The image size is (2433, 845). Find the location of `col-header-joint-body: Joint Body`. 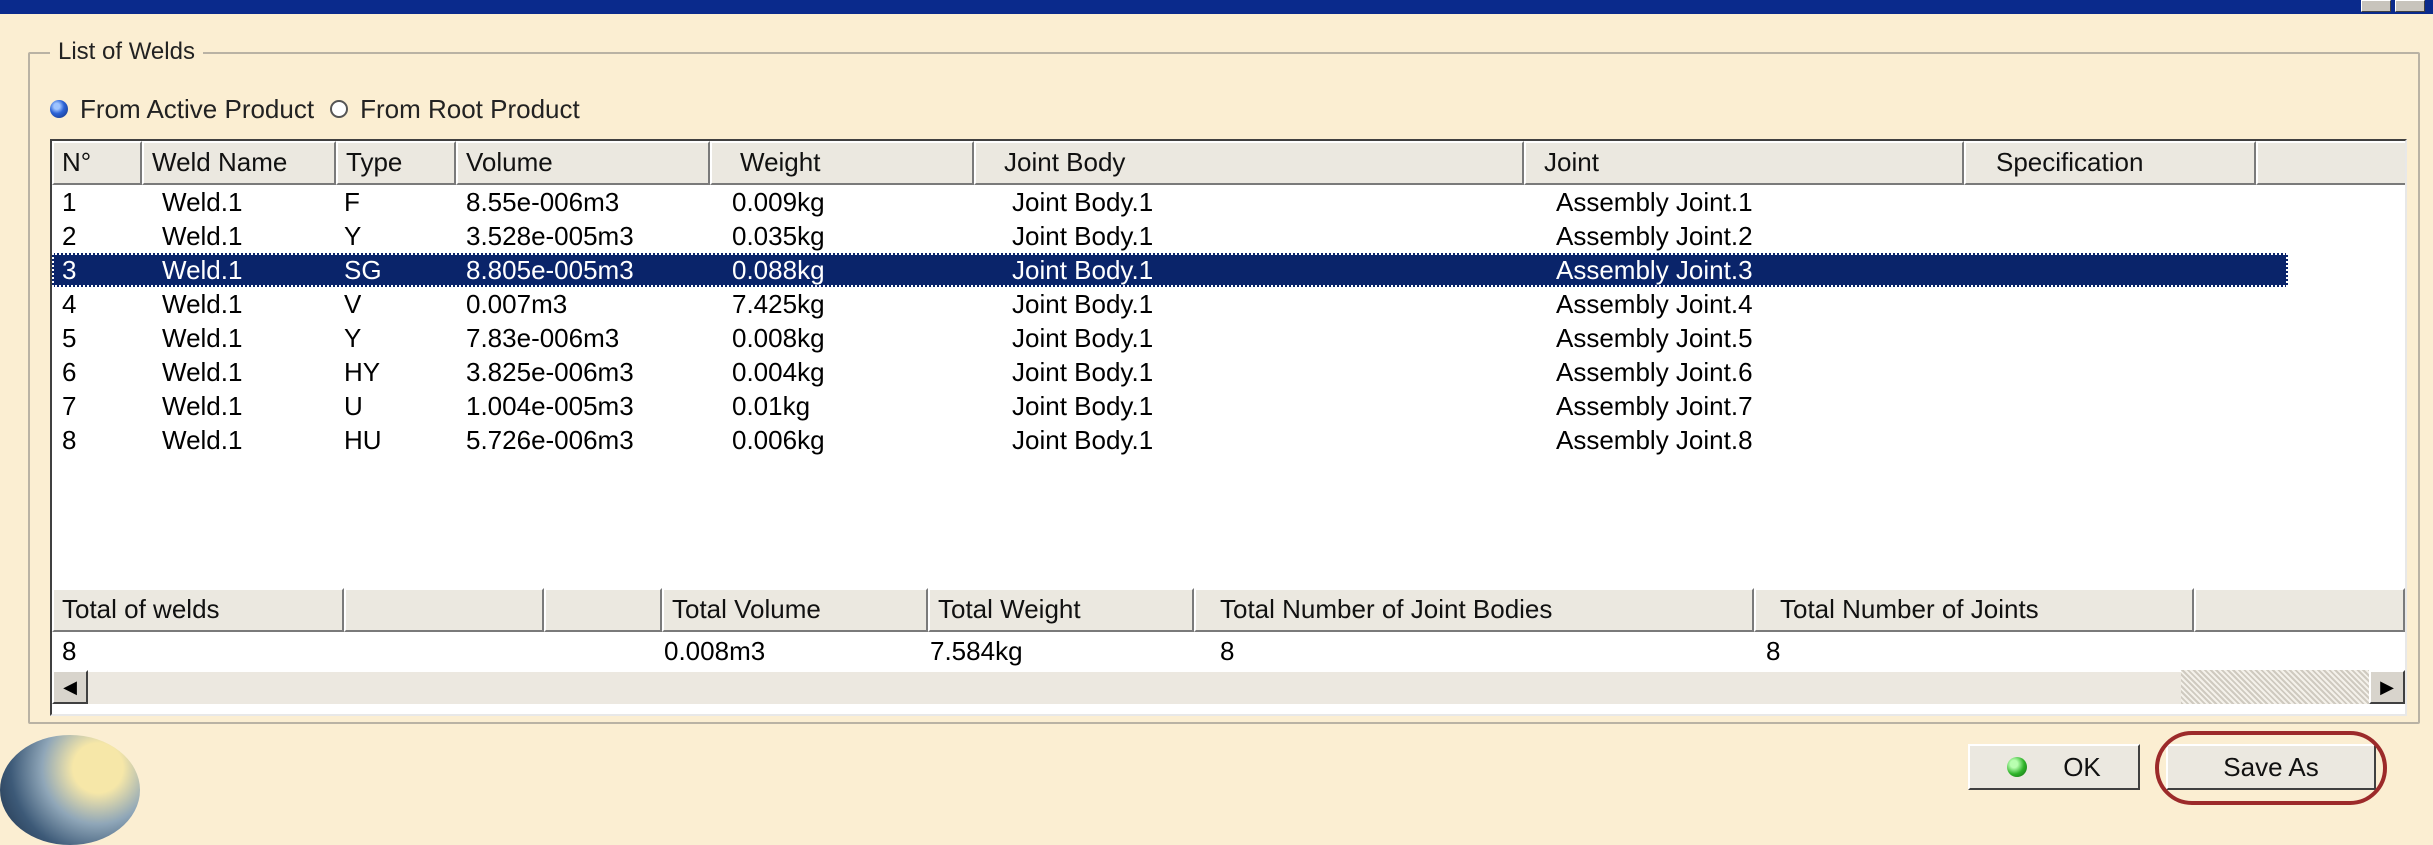

col-header-joint-body: Joint Body is located at coordinates (1249, 163).